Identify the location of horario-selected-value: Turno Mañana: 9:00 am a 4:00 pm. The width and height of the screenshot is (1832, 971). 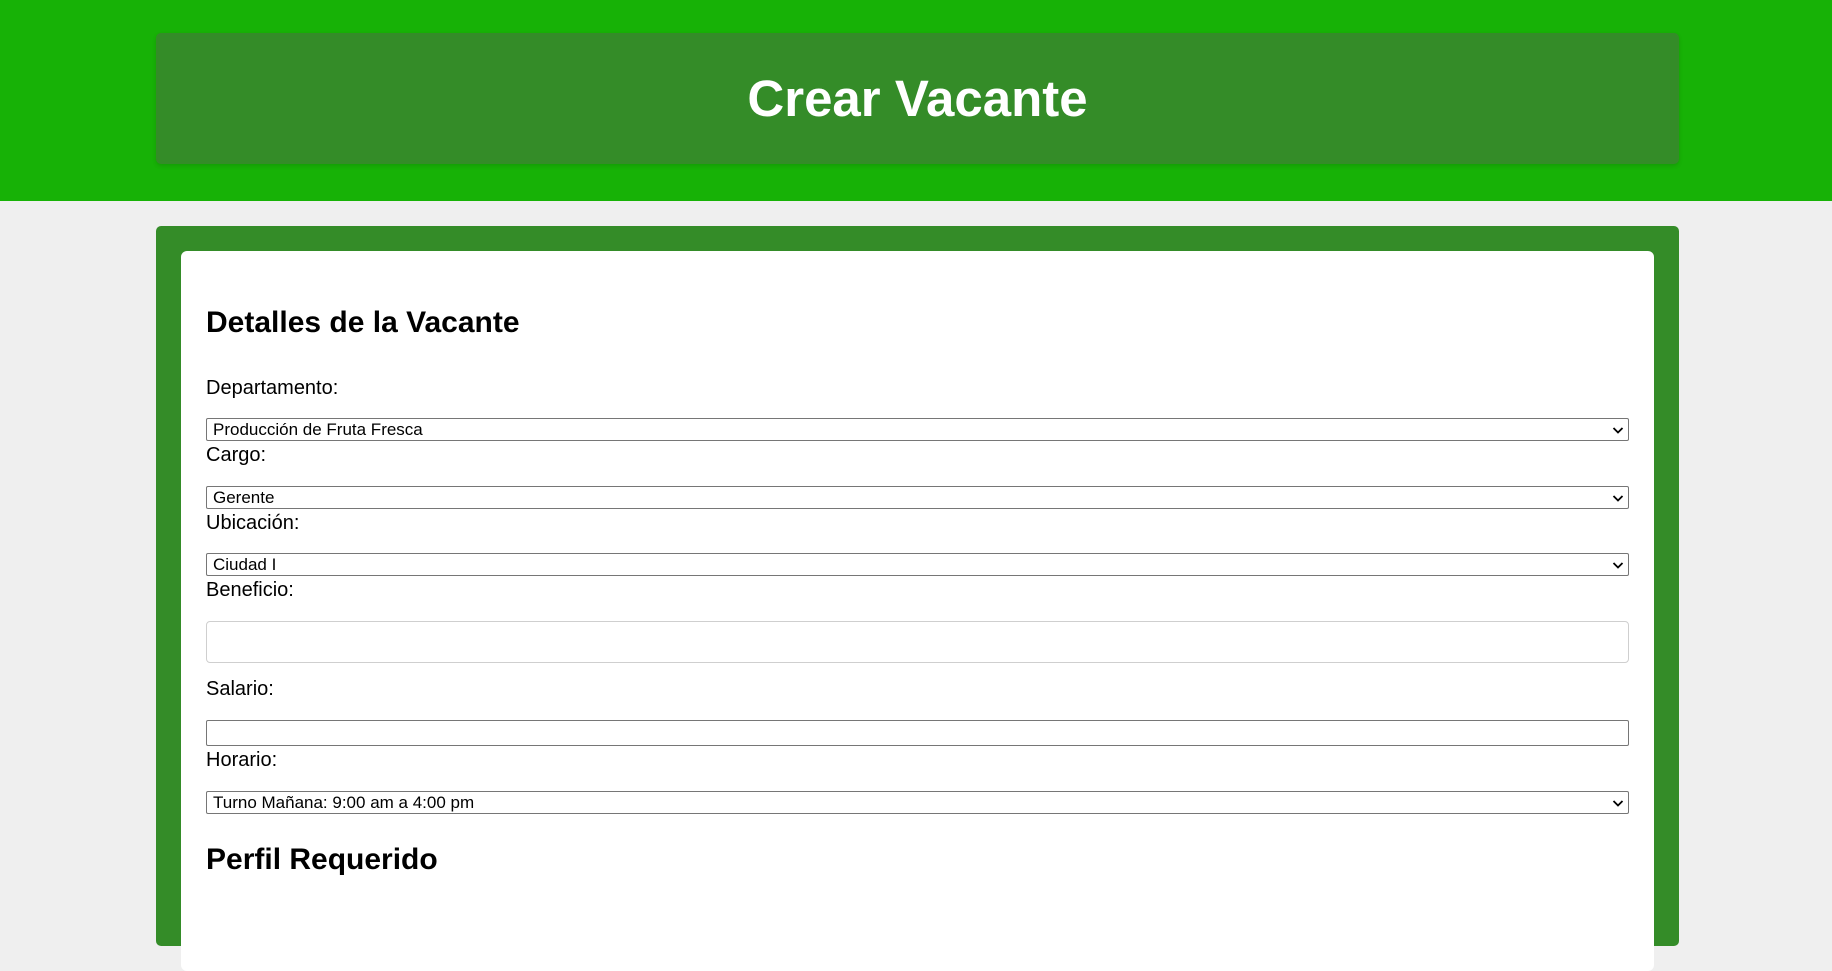
(344, 802).